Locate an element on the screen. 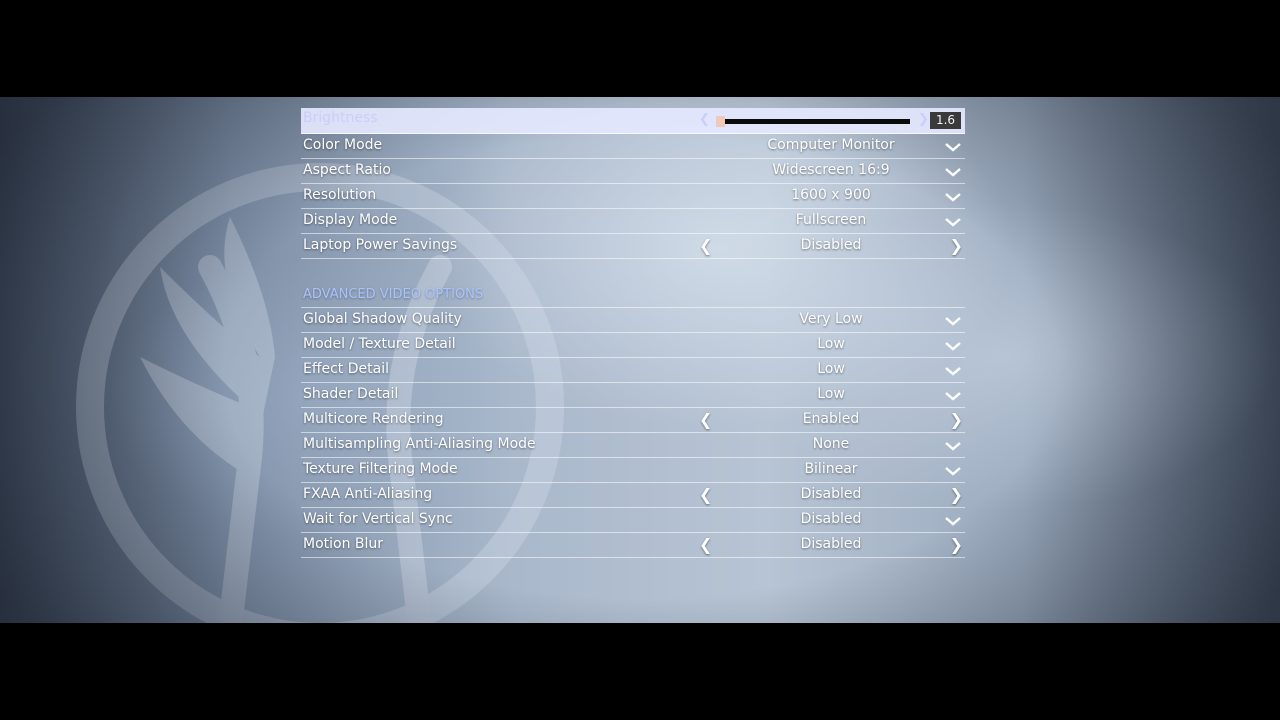 The image size is (1280, 720). setting-label: Texture Filtering Mode is located at coordinates (380, 469).